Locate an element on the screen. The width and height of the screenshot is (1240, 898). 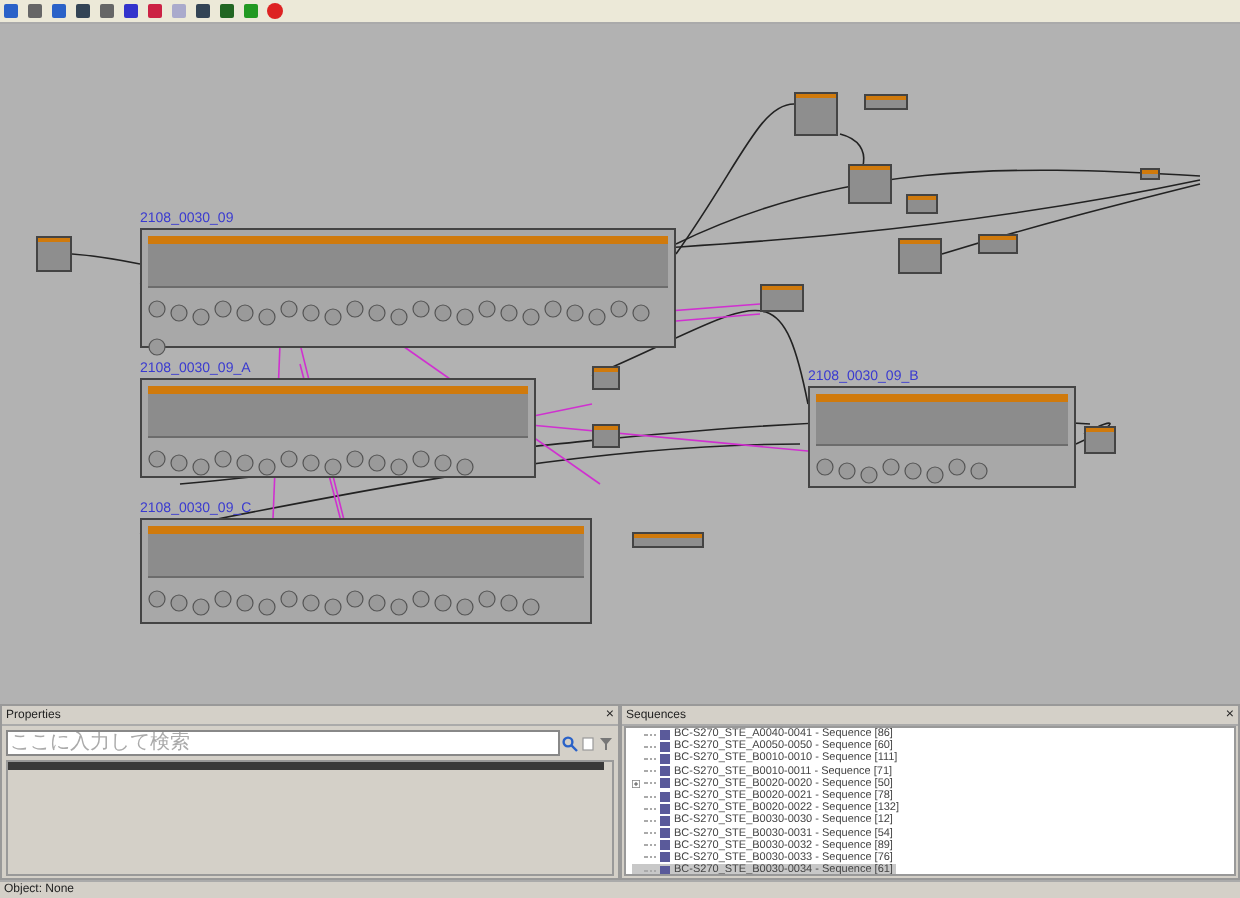
filter-icon is located at coordinates (606, 743).